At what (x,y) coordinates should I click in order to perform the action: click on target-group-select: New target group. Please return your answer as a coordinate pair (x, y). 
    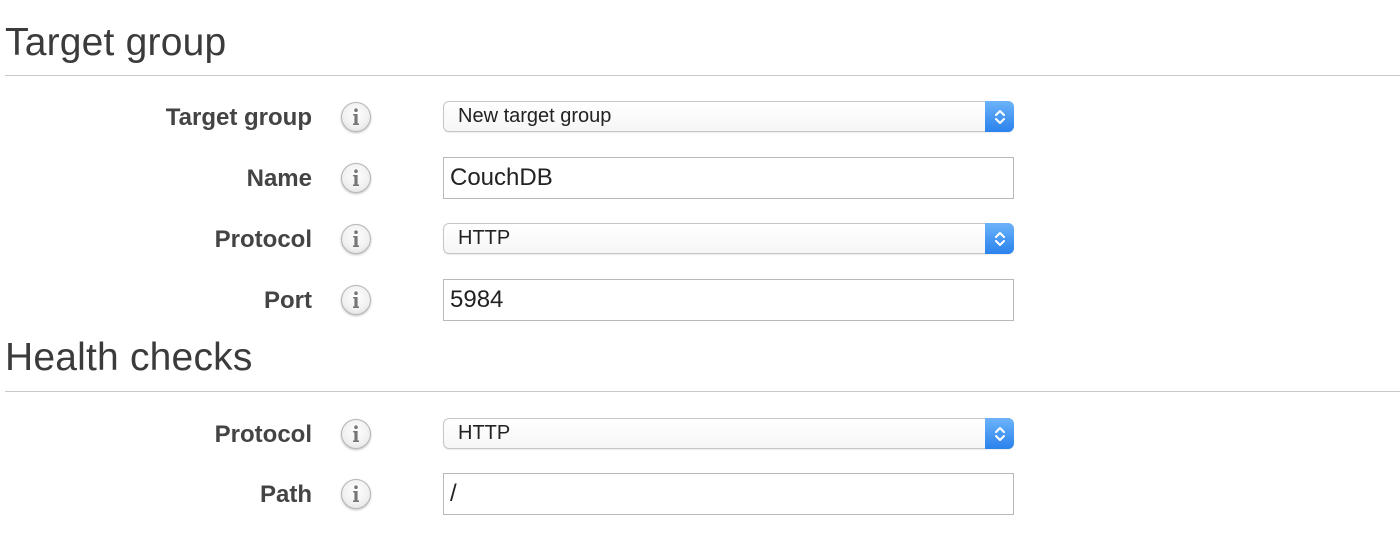
    Looking at the image, I should click on (728, 116).